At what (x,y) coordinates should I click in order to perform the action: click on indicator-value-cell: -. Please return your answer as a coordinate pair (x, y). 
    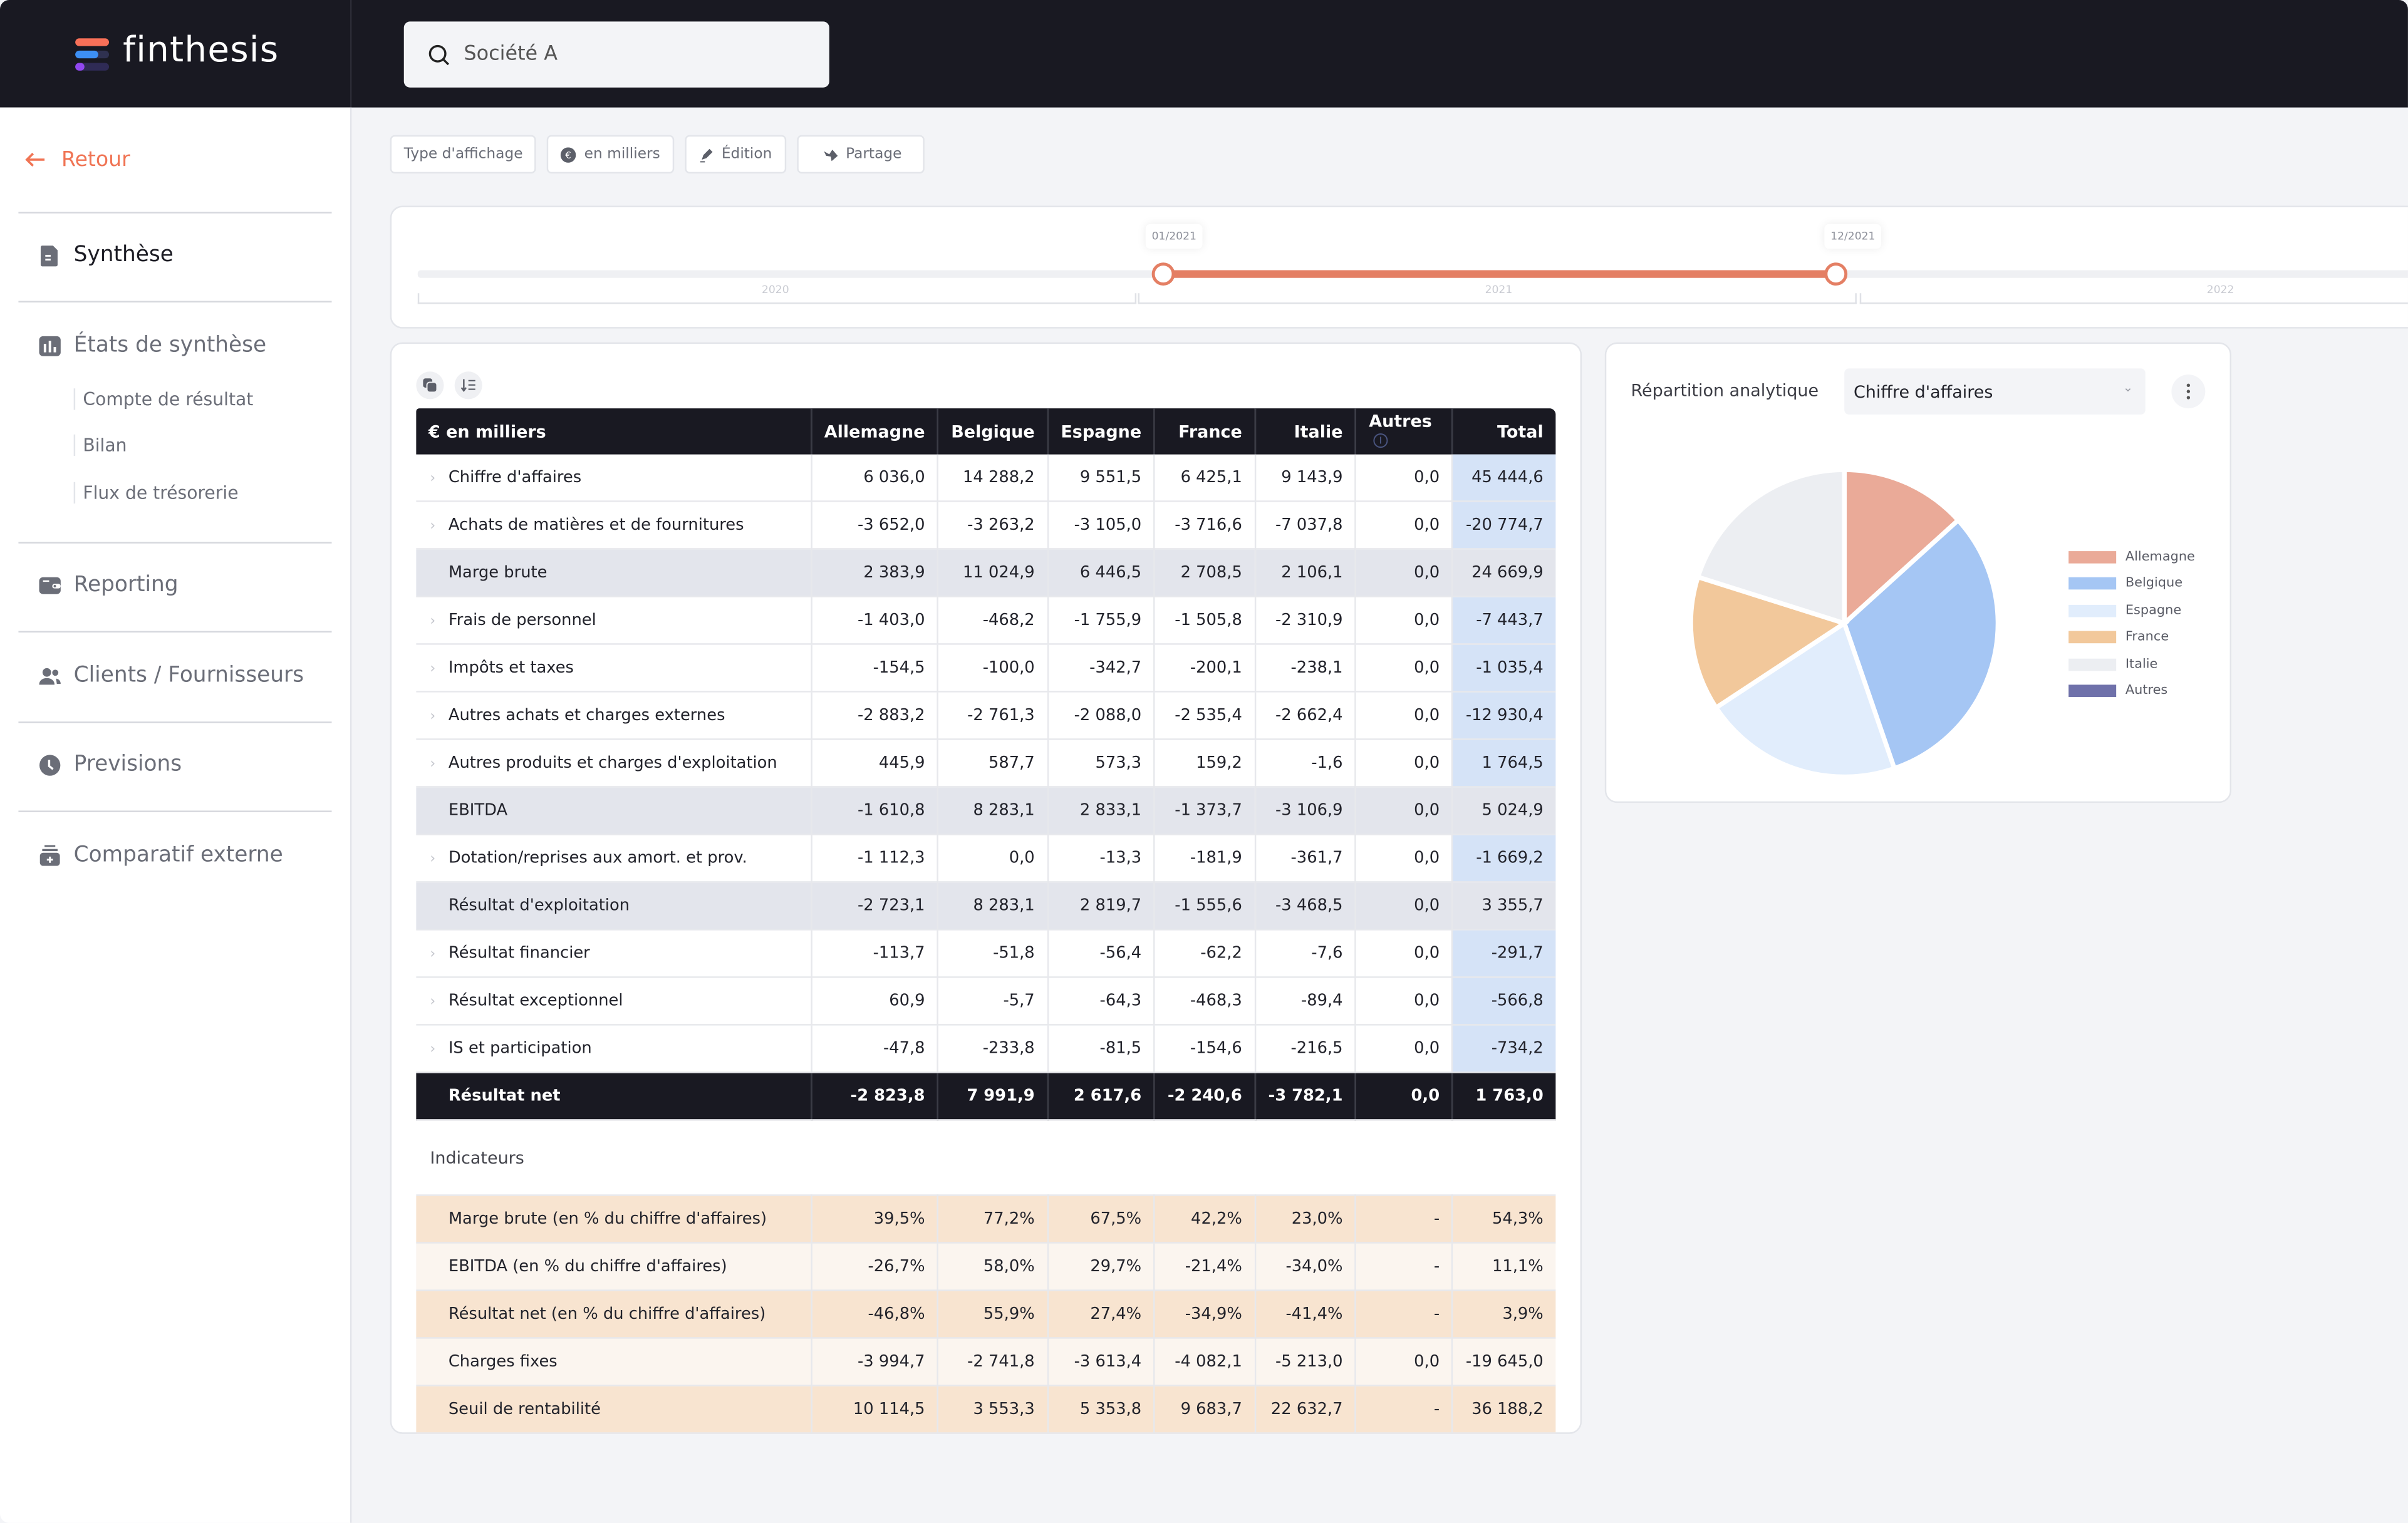
    Looking at the image, I should click on (1405, 1315).